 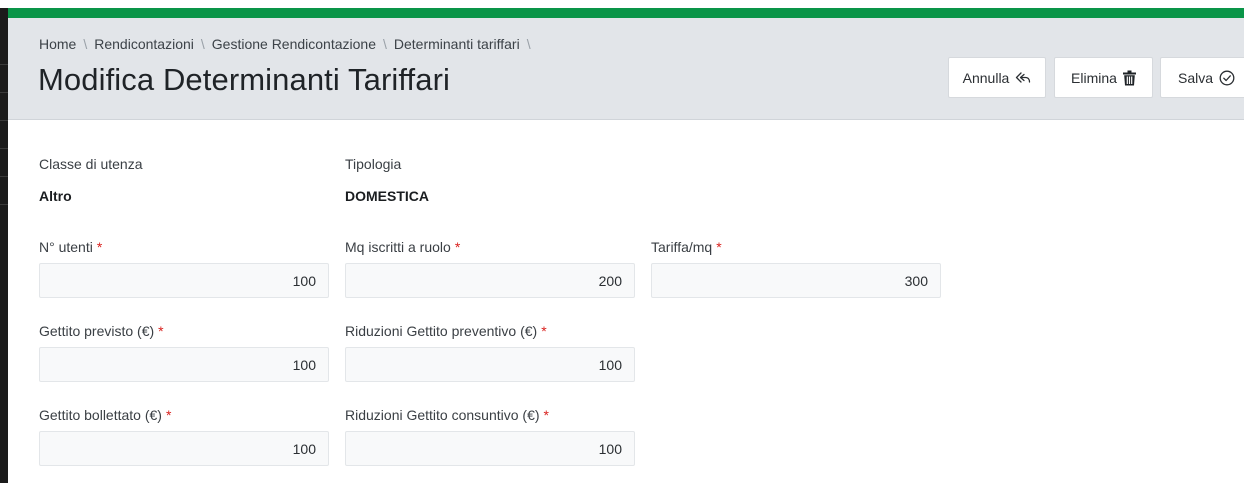 What do you see at coordinates (1094, 77) in the screenshot?
I see `elimina-button-label: Elimina` at bounding box center [1094, 77].